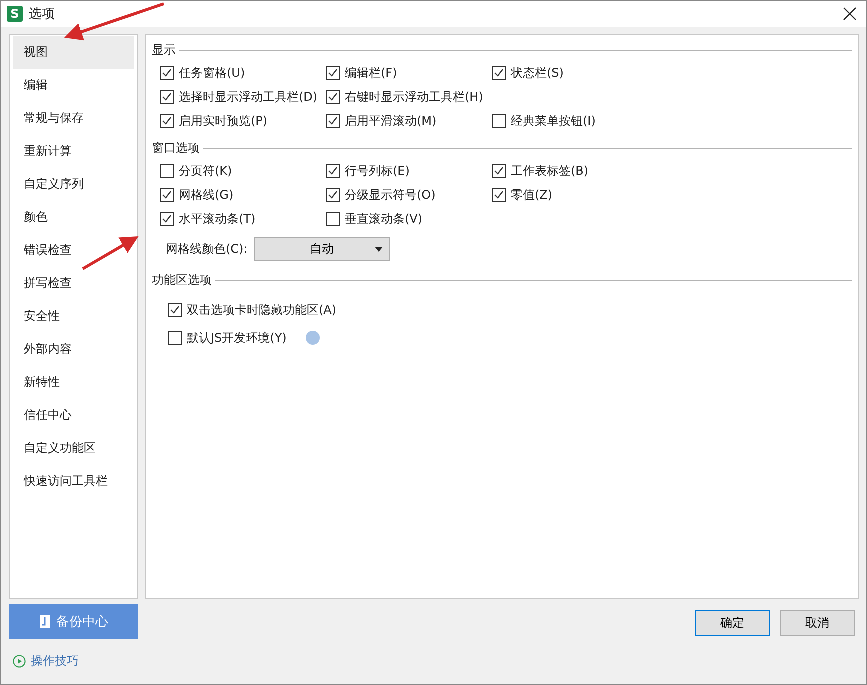 Image resolution: width=867 pixels, height=685 pixels. Describe the element at coordinates (110, 253) in the screenshot. I see `annotation-arrow` at that location.